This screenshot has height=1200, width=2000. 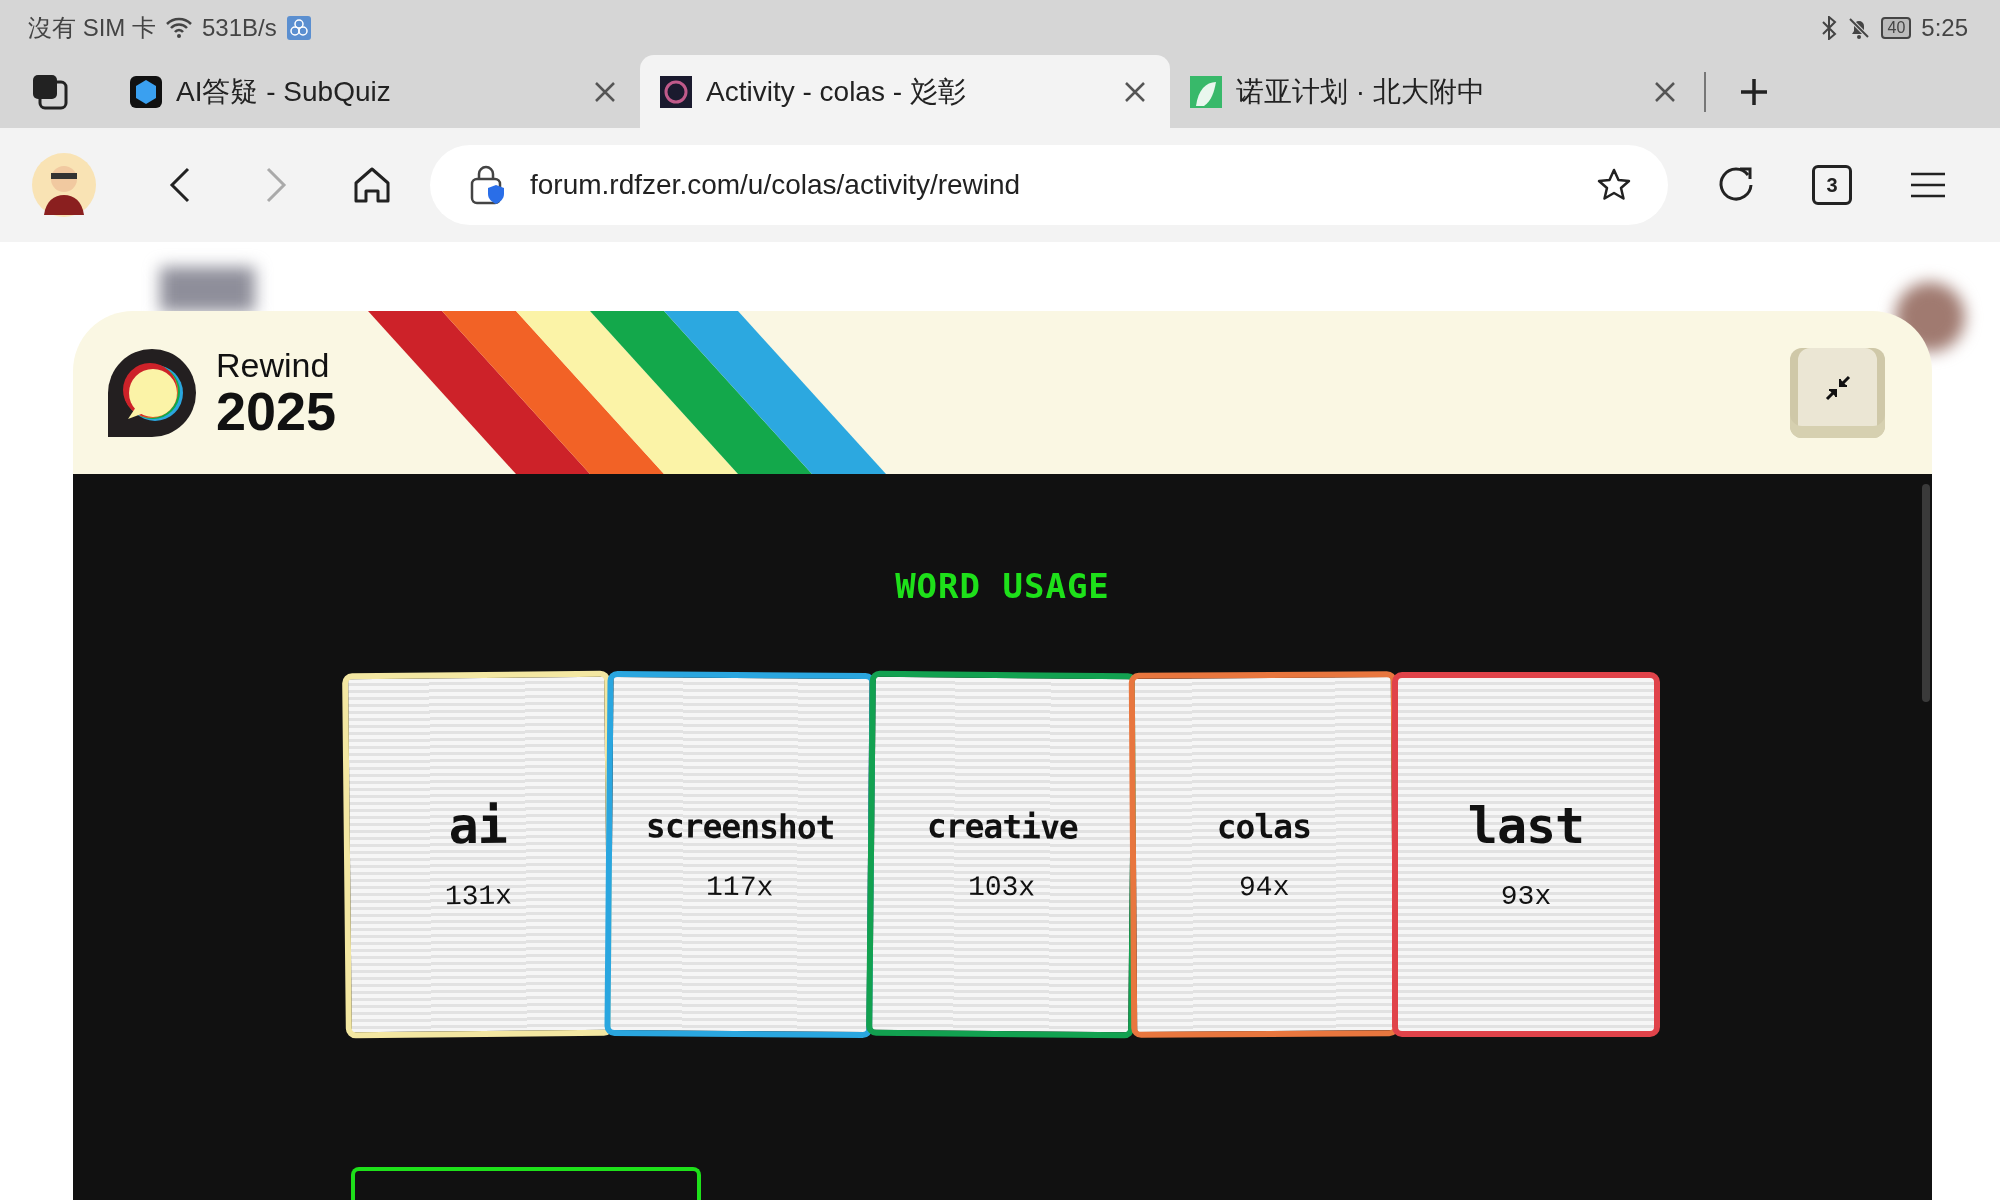 I want to click on tab-count: 3, so click(x=1832, y=185).